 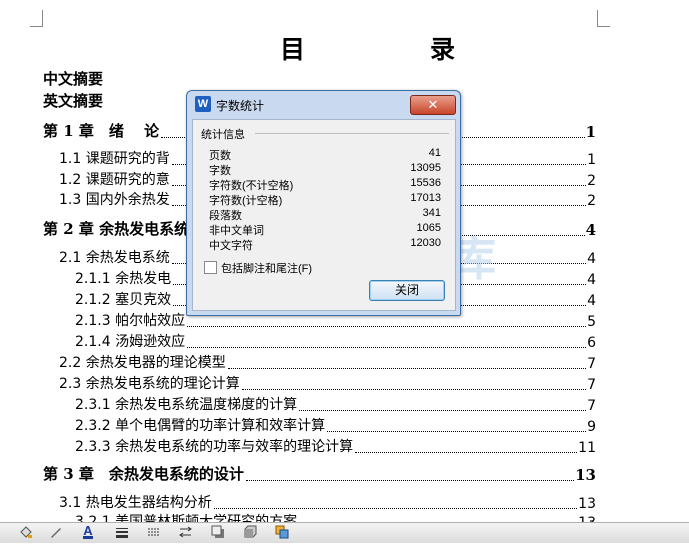 What do you see at coordinates (325, 199) in the screenshot?
I see `stat-row: 字符数(计空格) 17013` at bounding box center [325, 199].